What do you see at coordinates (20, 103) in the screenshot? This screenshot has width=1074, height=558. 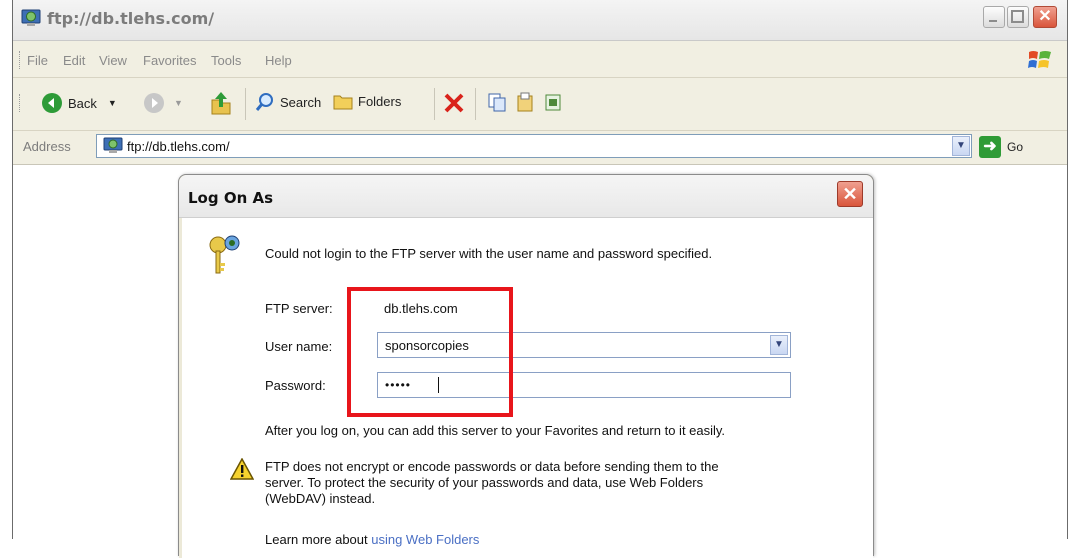 I see `toolbar-grip` at bounding box center [20, 103].